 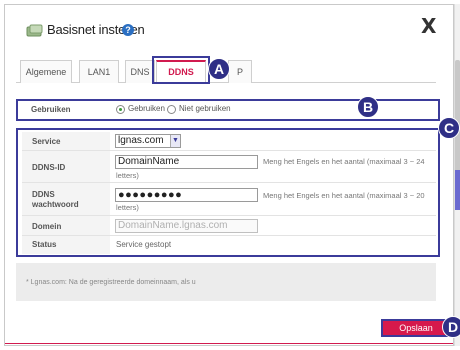 I want to click on tab-dns: DNS, so click(x=140, y=71).